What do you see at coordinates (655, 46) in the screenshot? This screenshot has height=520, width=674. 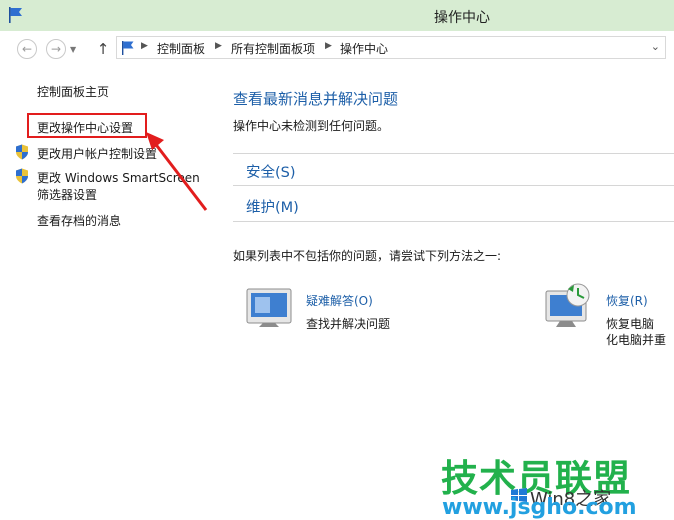 I see `address-dropdown-icon: ⌄` at bounding box center [655, 46].